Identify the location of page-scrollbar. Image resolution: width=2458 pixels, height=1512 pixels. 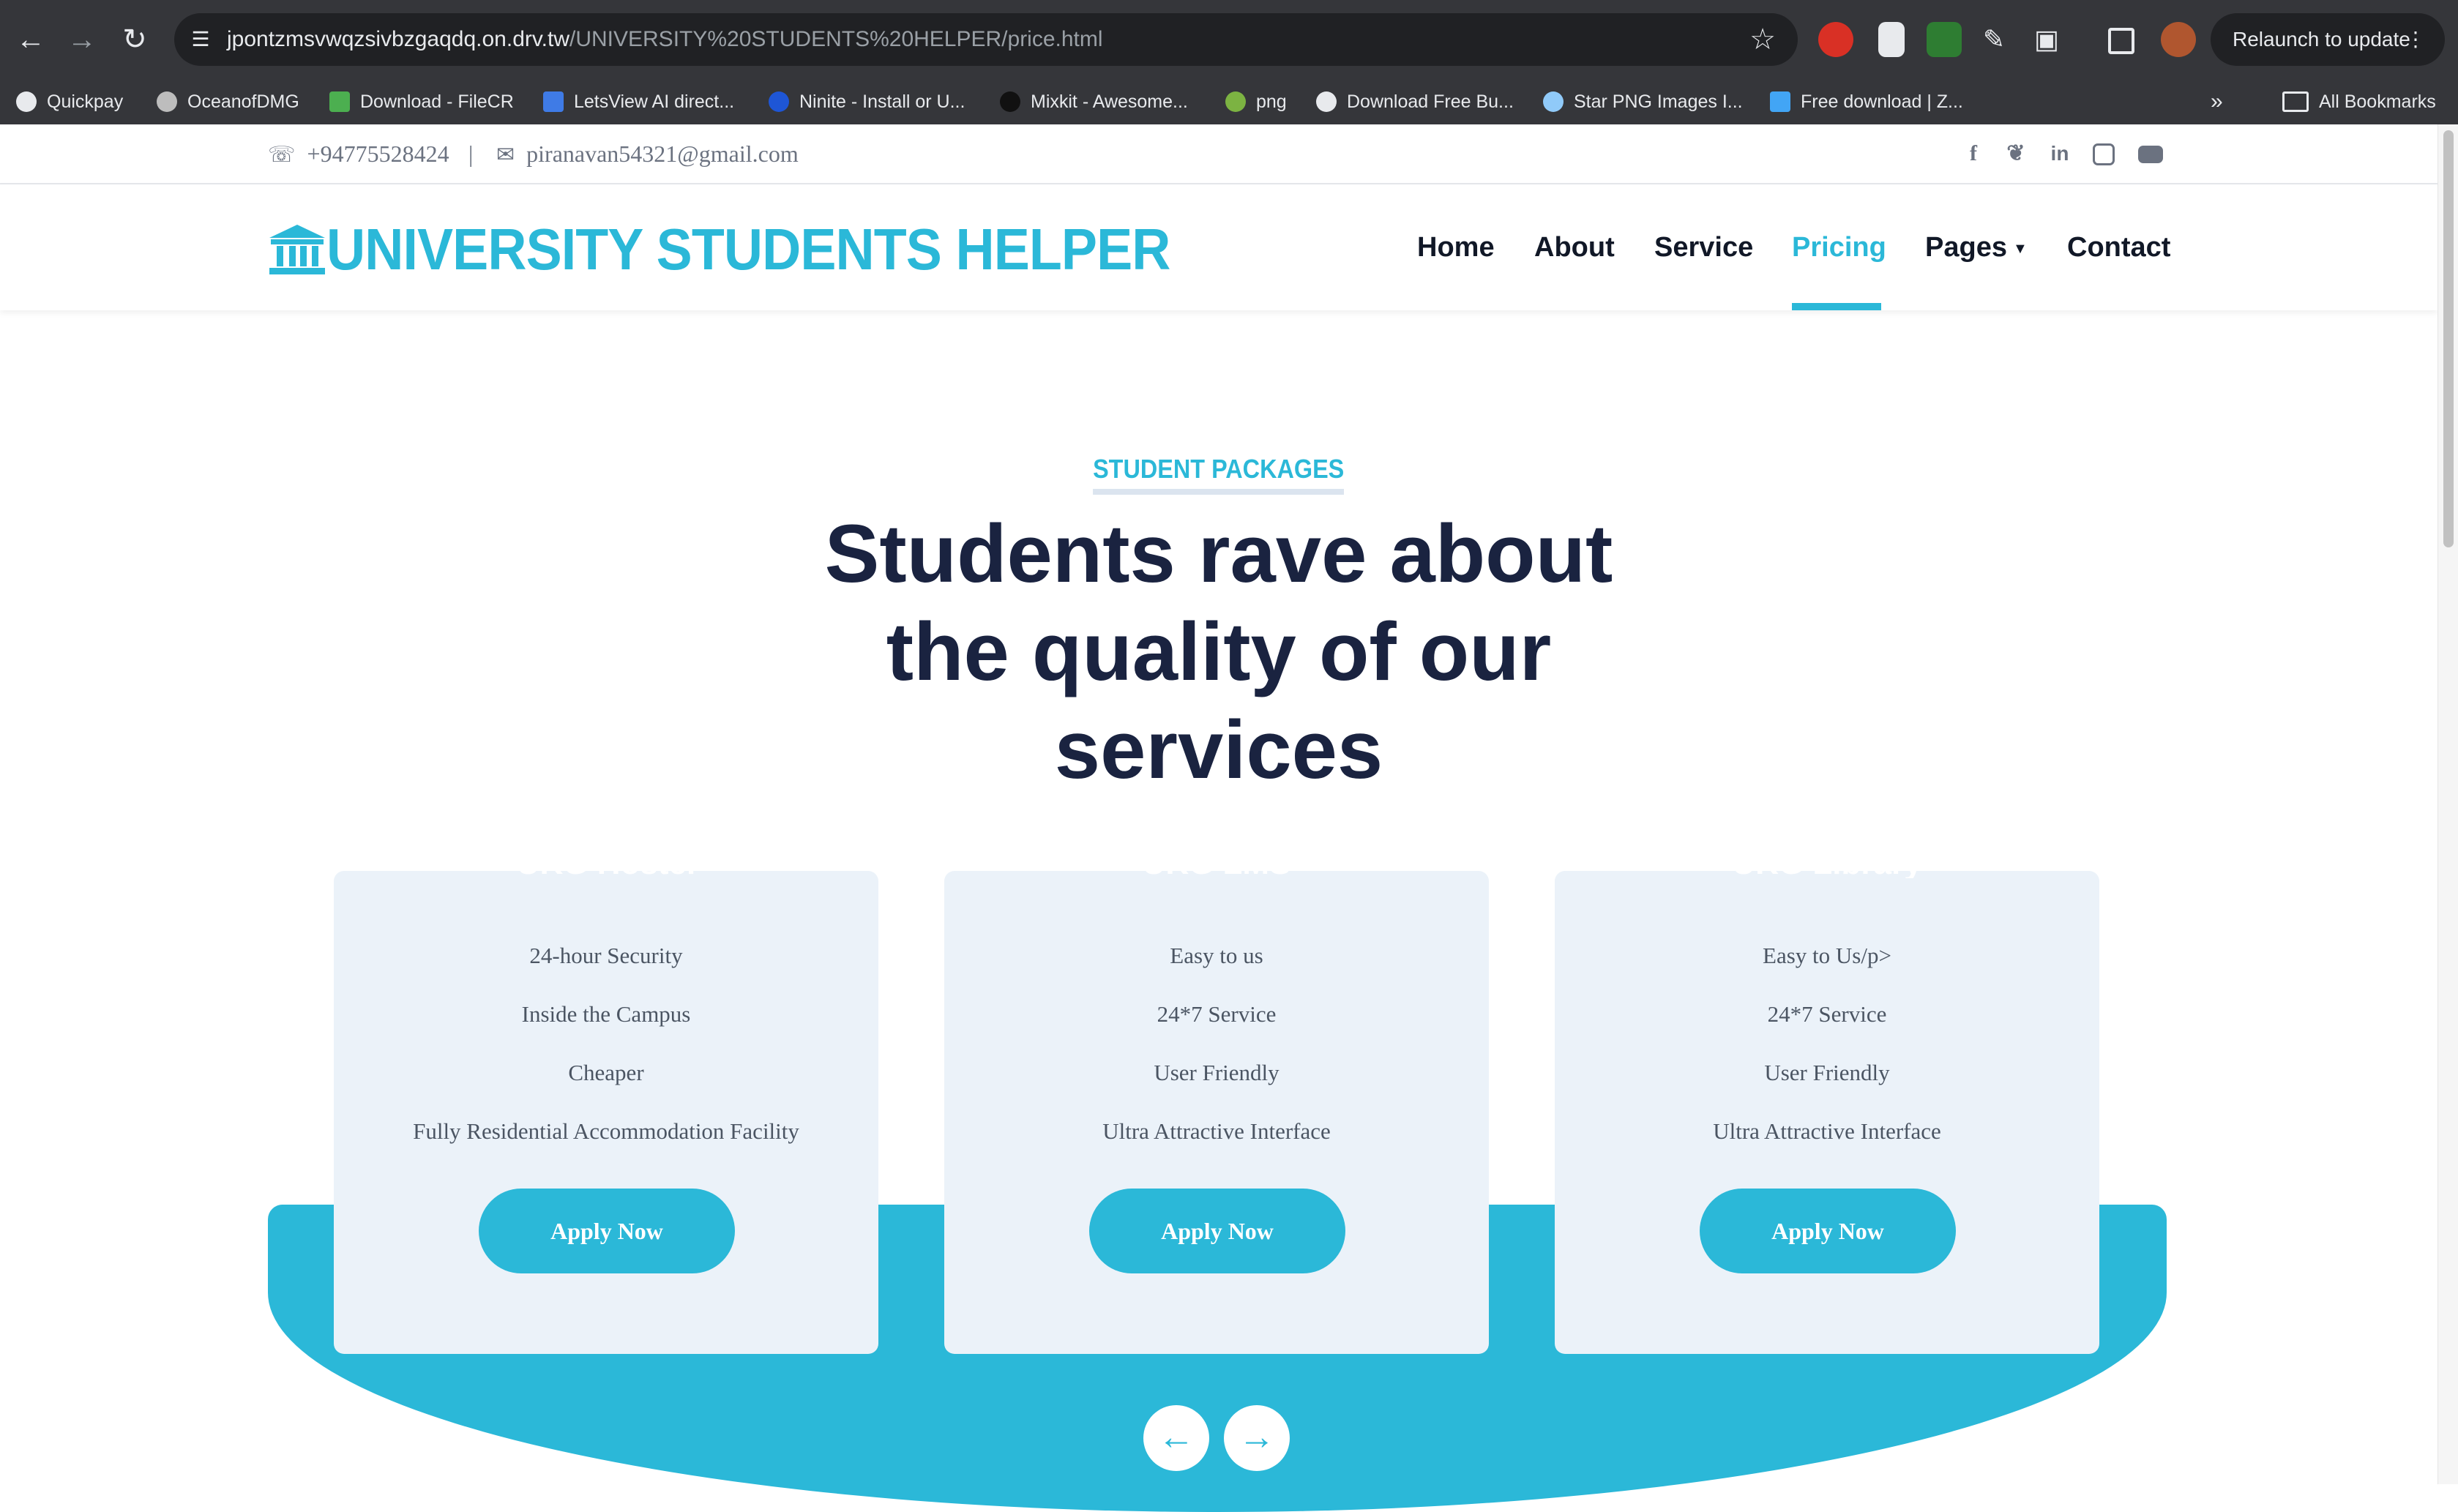
(2448, 804).